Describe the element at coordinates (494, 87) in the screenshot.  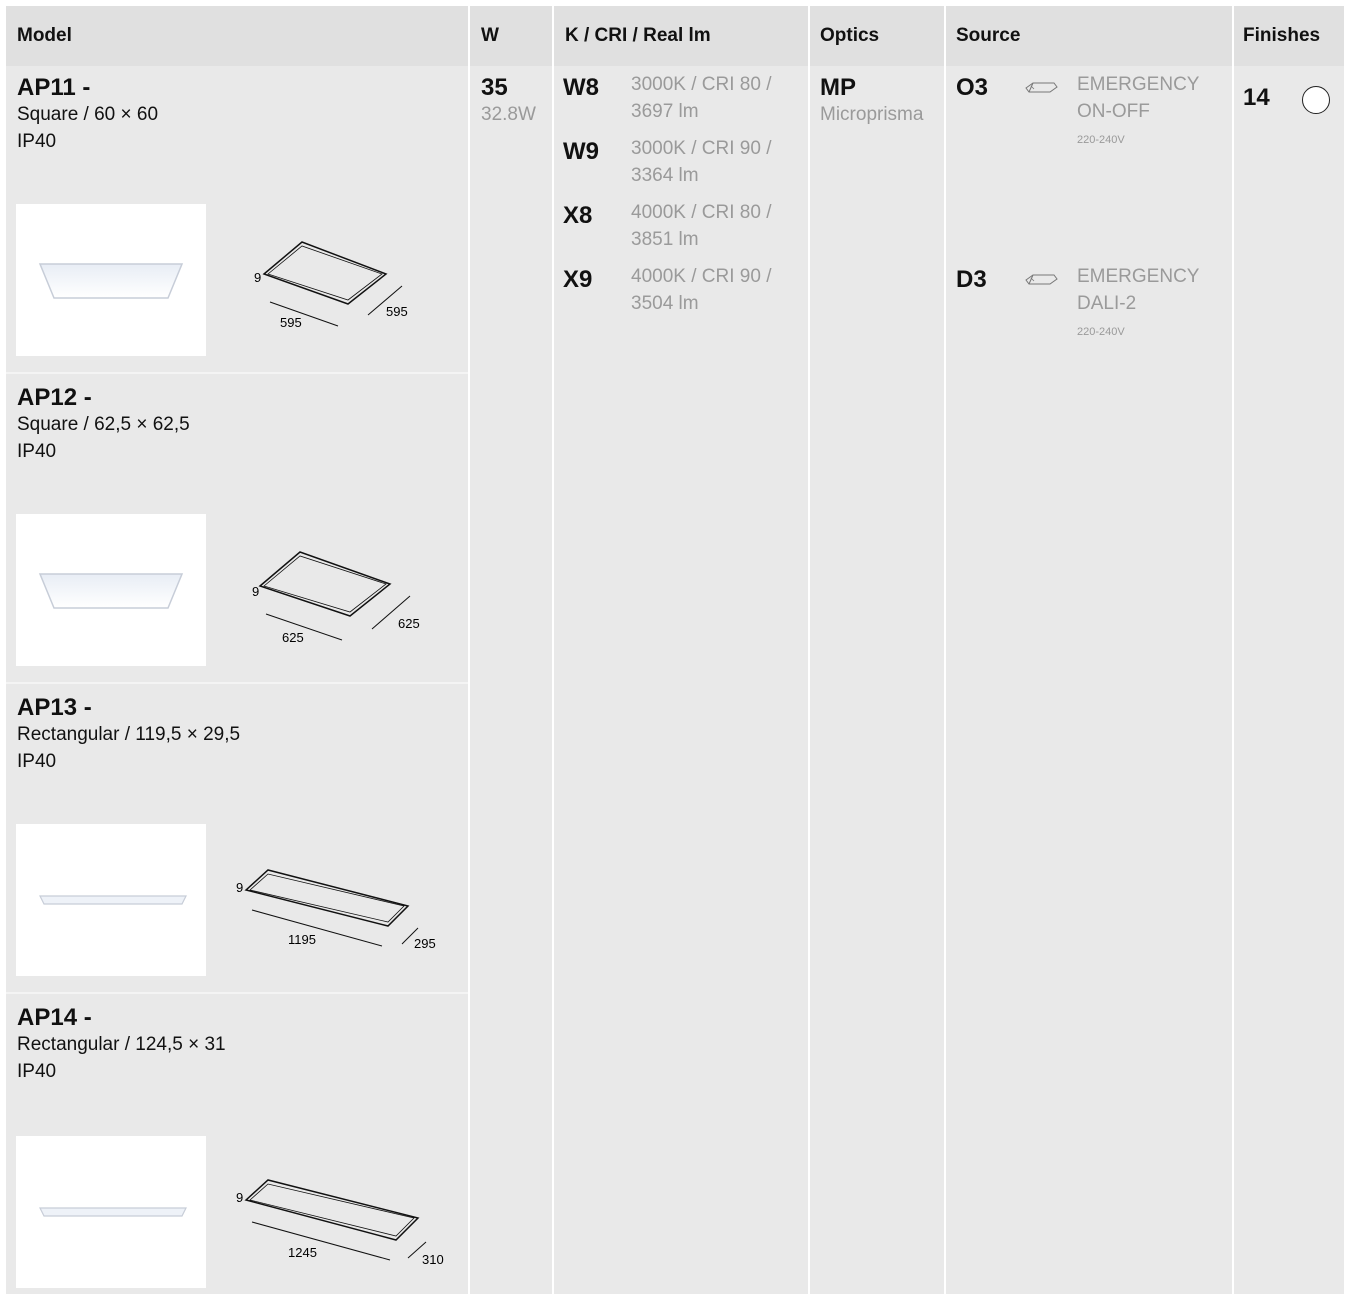
I see `watt-code: 35` at that location.